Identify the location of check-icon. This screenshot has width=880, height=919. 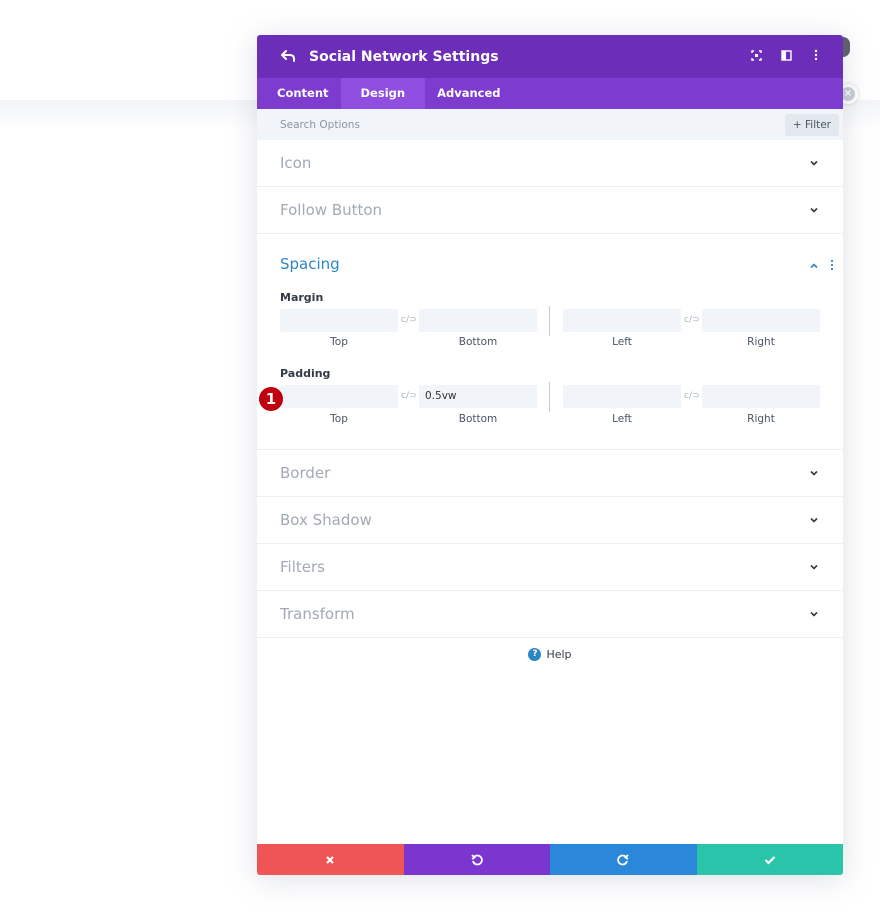
(770, 860).